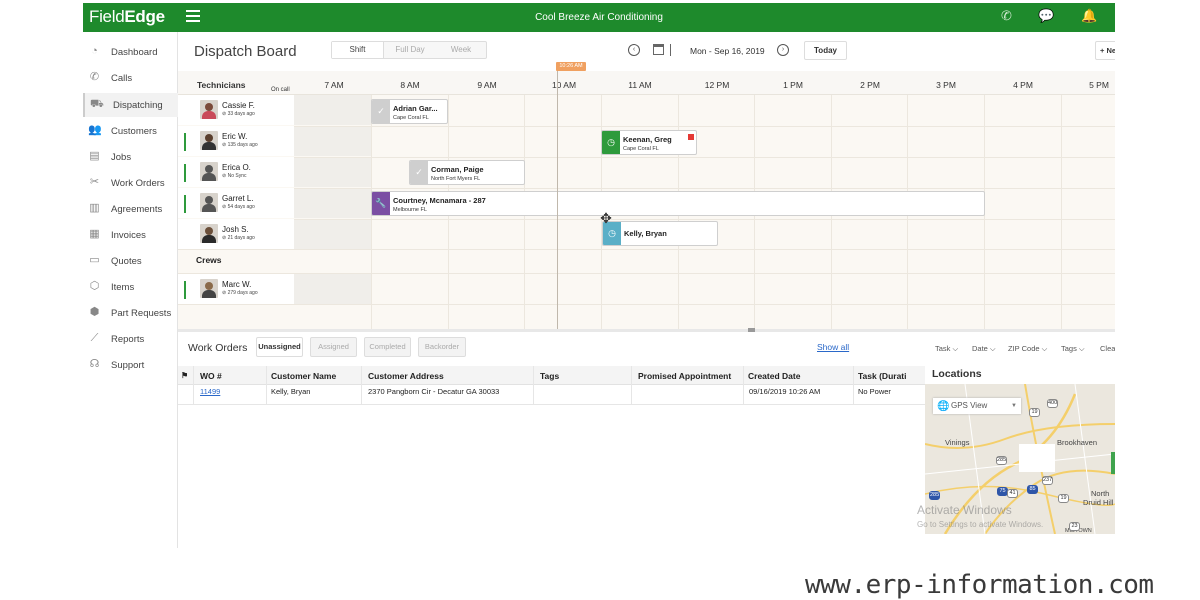 This screenshot has height=600, width=1200. What do you see at coordinates (774, 376) in the screenshot?
I see `column-header: Created Date` at bounding box center [774, 376].